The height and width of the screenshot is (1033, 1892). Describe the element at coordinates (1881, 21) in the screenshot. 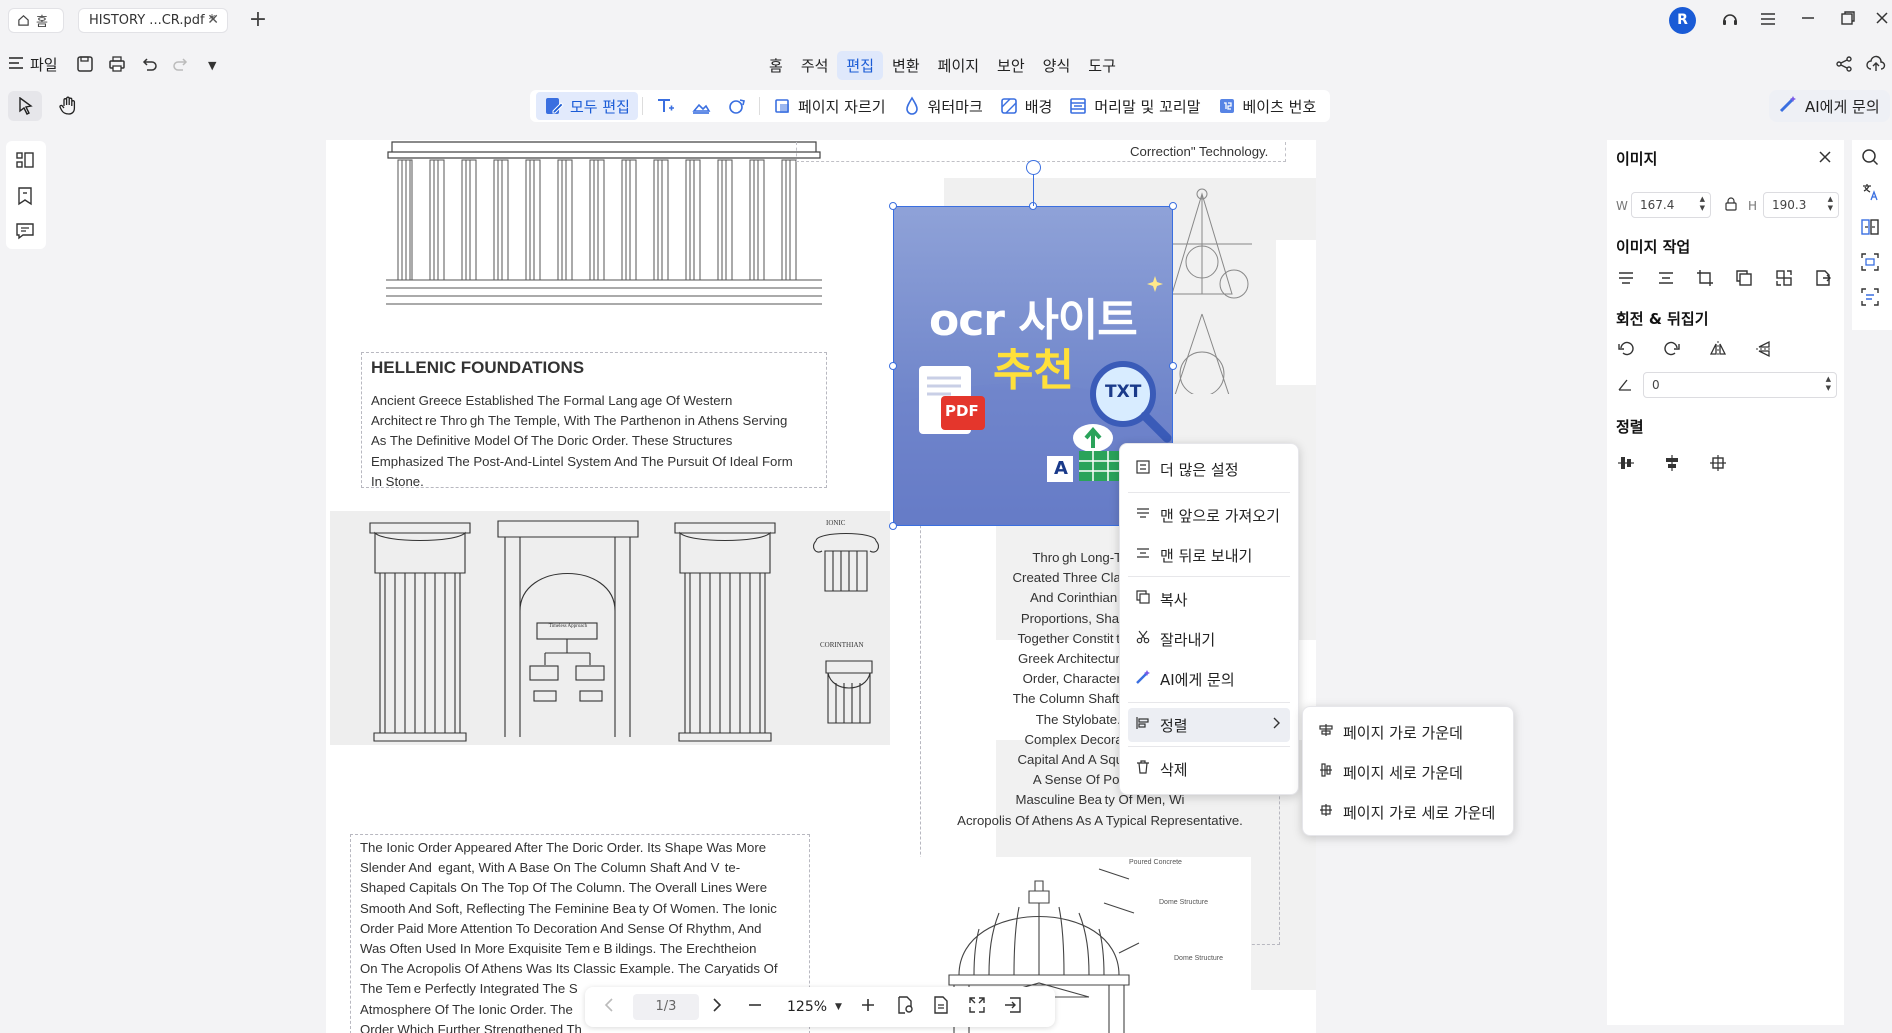

I see `close-window-icon` at that location.